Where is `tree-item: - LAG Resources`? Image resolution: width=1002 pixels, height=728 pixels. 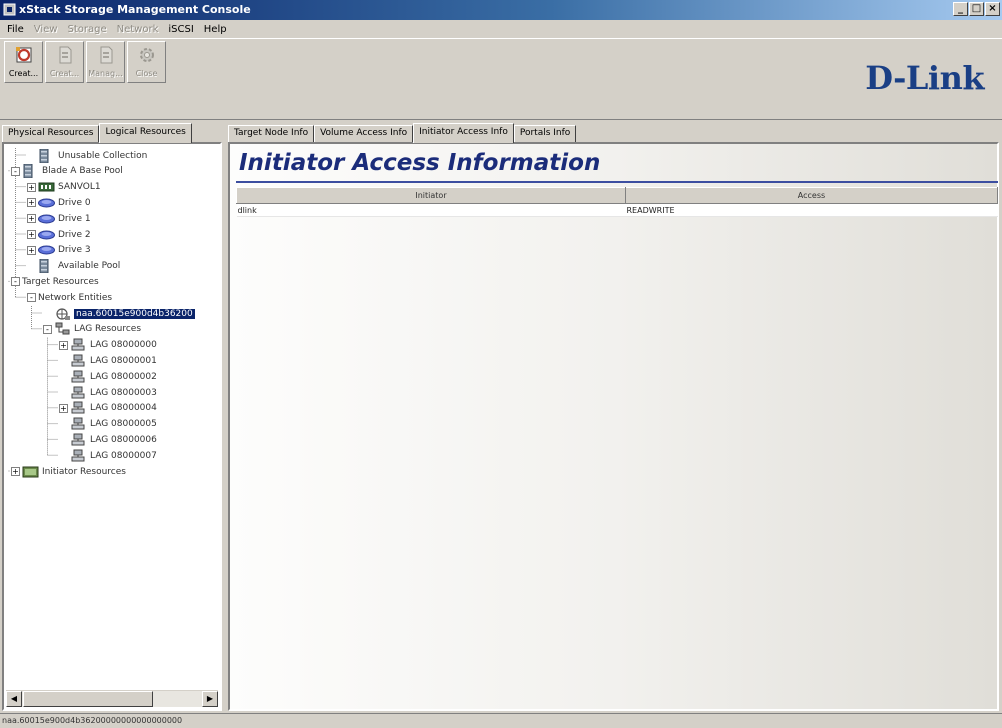
tree-item: - LAG Resources is located at coordinates (92, 329).